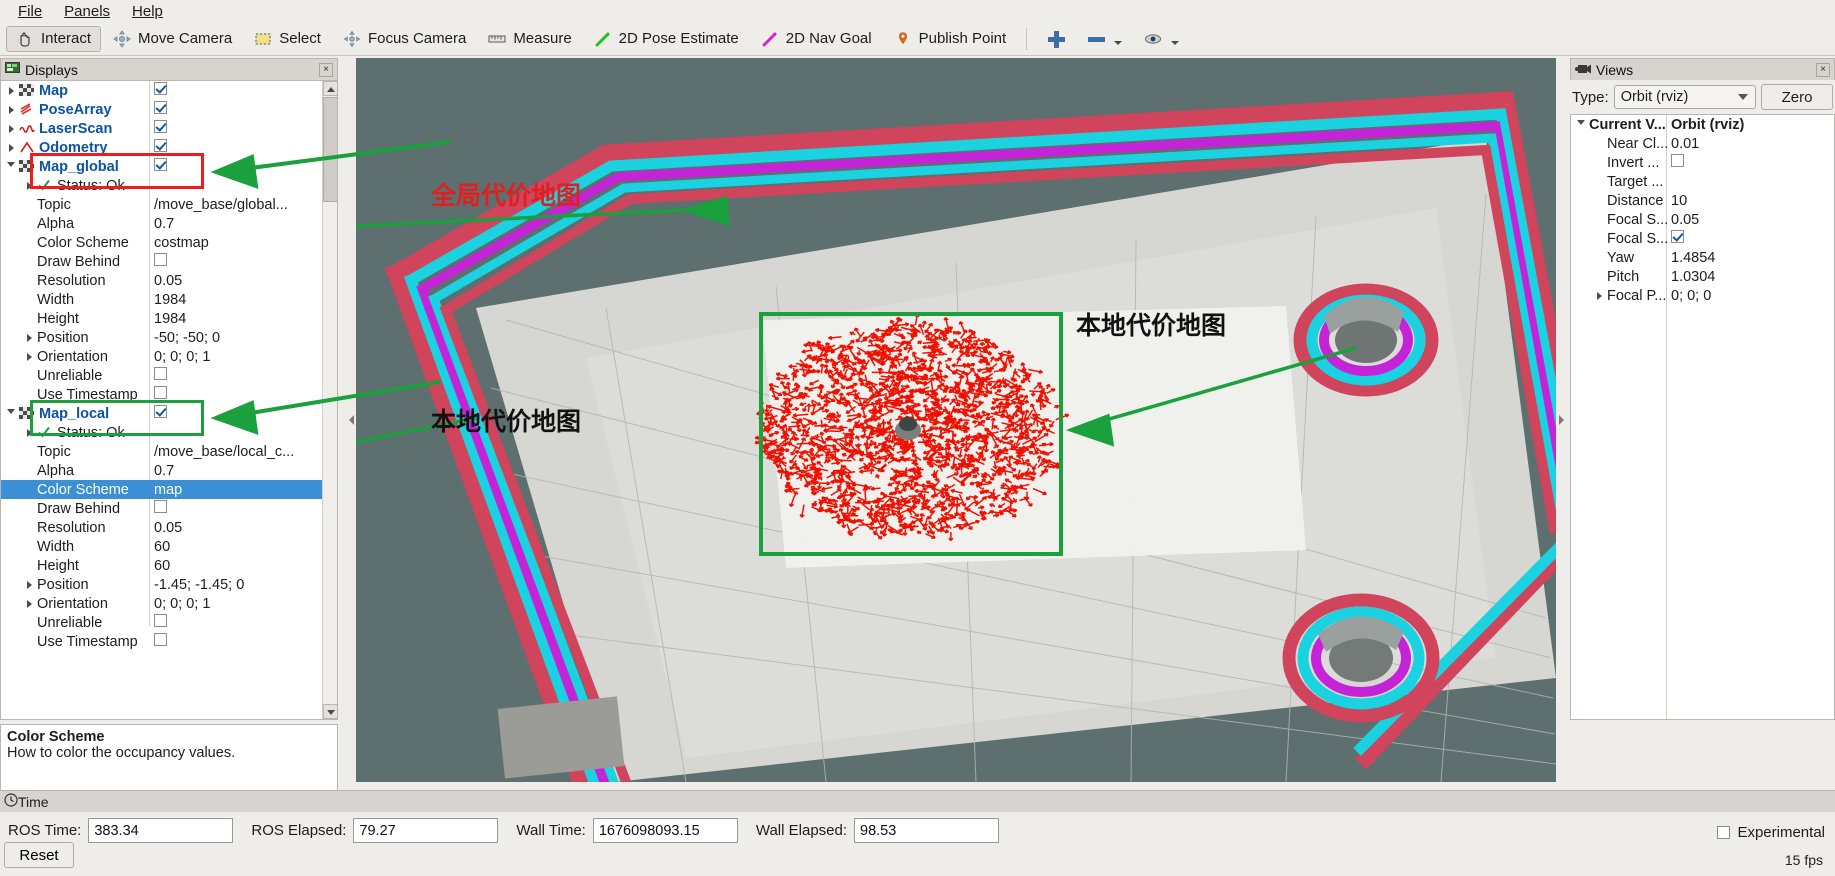 This screenshot has width=1835, height=876. What do you see at coordinates (1751, 144) in the screenshot?
I see `row-value: 0.01` at bounding box center [1751, 144].